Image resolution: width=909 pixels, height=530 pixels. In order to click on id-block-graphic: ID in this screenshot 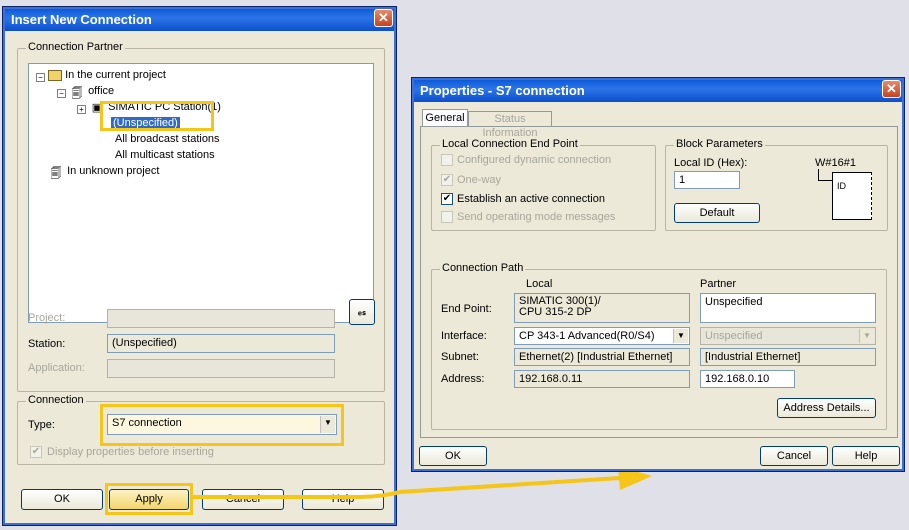, I will do `click(852, 196)`.